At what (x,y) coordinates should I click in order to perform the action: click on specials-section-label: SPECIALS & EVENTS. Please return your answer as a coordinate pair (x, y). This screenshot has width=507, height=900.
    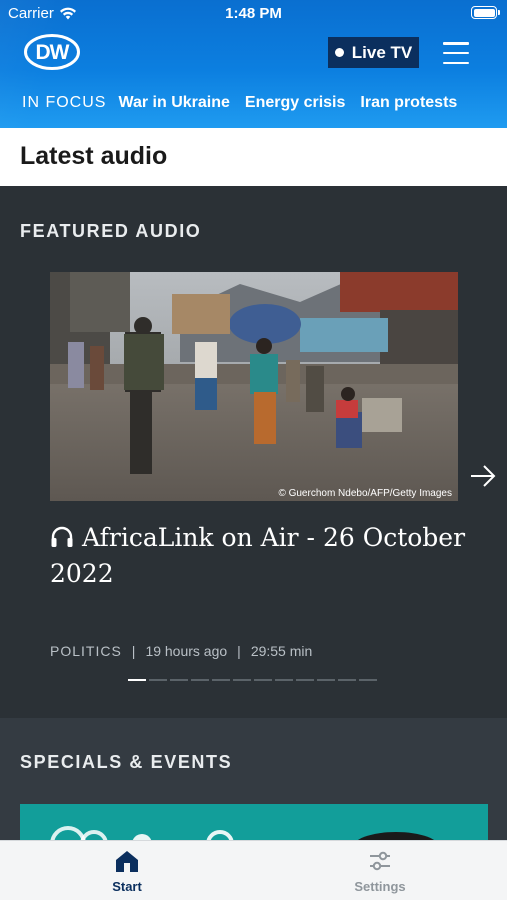
    Looking at the image, I should click on (126, 762).